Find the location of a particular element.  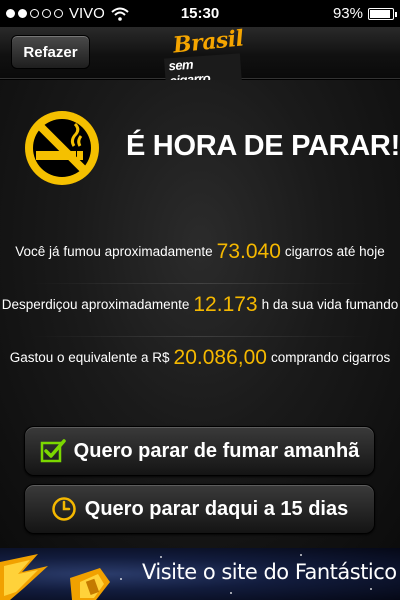

fantastico-banner: Visite o site do Fantástico is located at coordinates (200, 574).